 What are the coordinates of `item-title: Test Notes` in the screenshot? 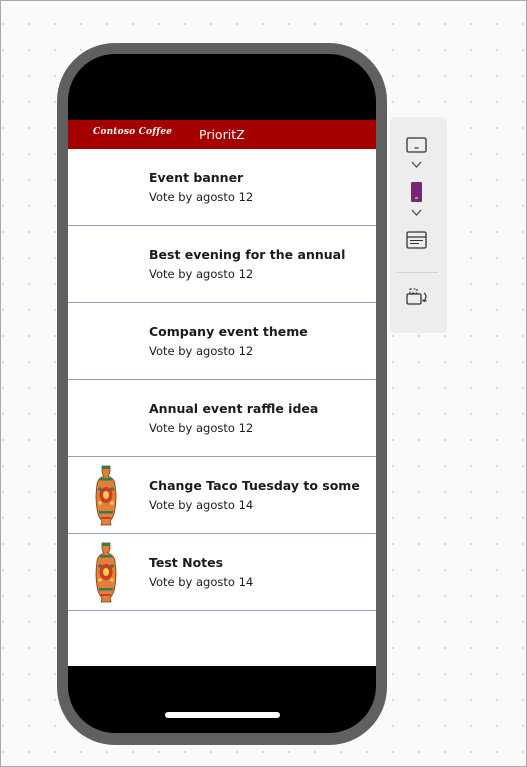 It's located at (186, 562).